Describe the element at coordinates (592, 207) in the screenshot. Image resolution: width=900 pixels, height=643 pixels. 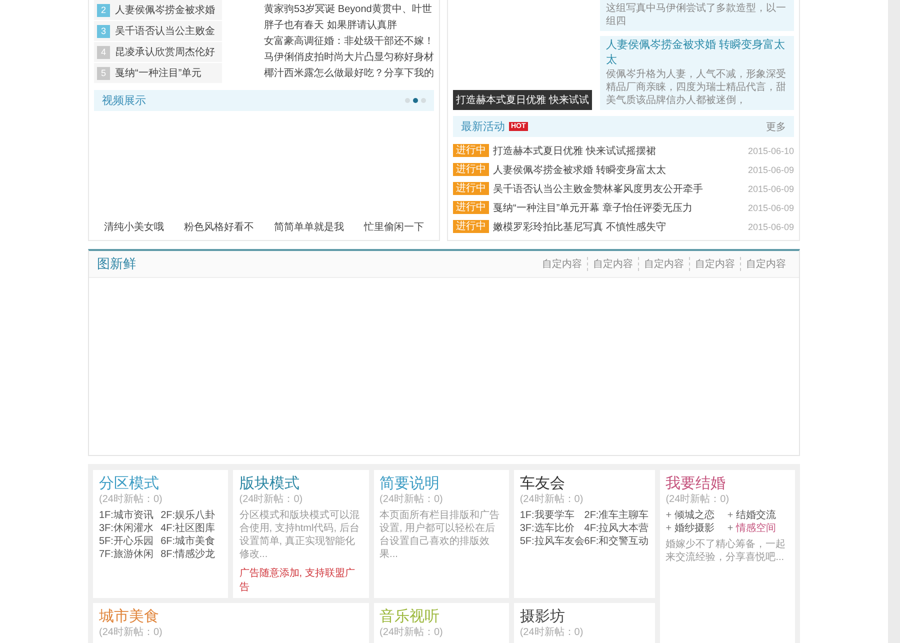
I see `activity-link: 戛纳“一种注目”单元开幕 章子怡任评委无压力` at that location.